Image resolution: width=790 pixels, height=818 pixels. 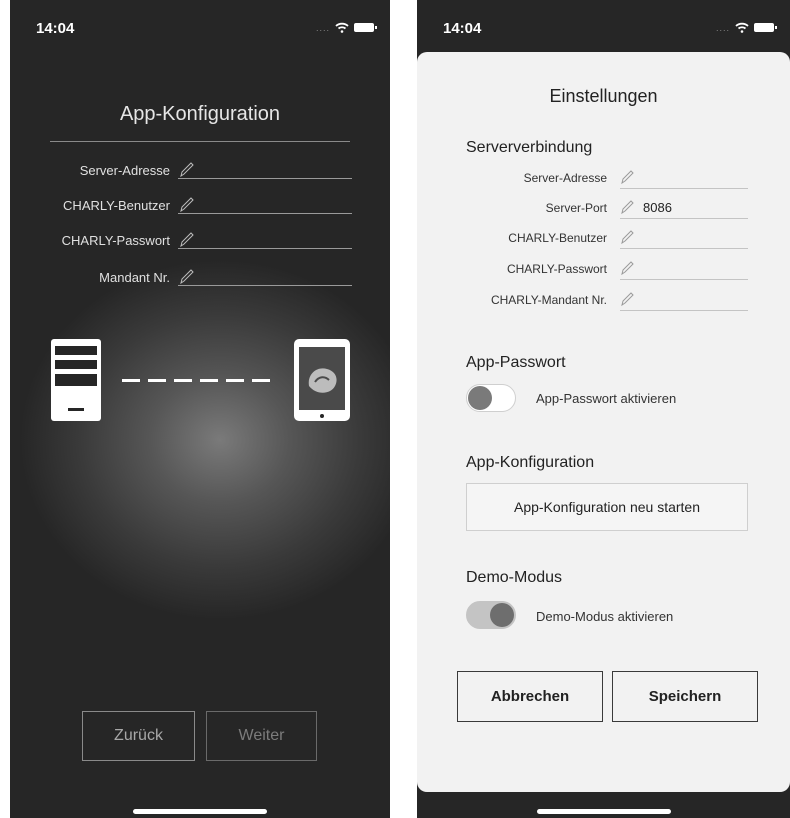 I want to click on title-divider, so click(x=200, y=141).